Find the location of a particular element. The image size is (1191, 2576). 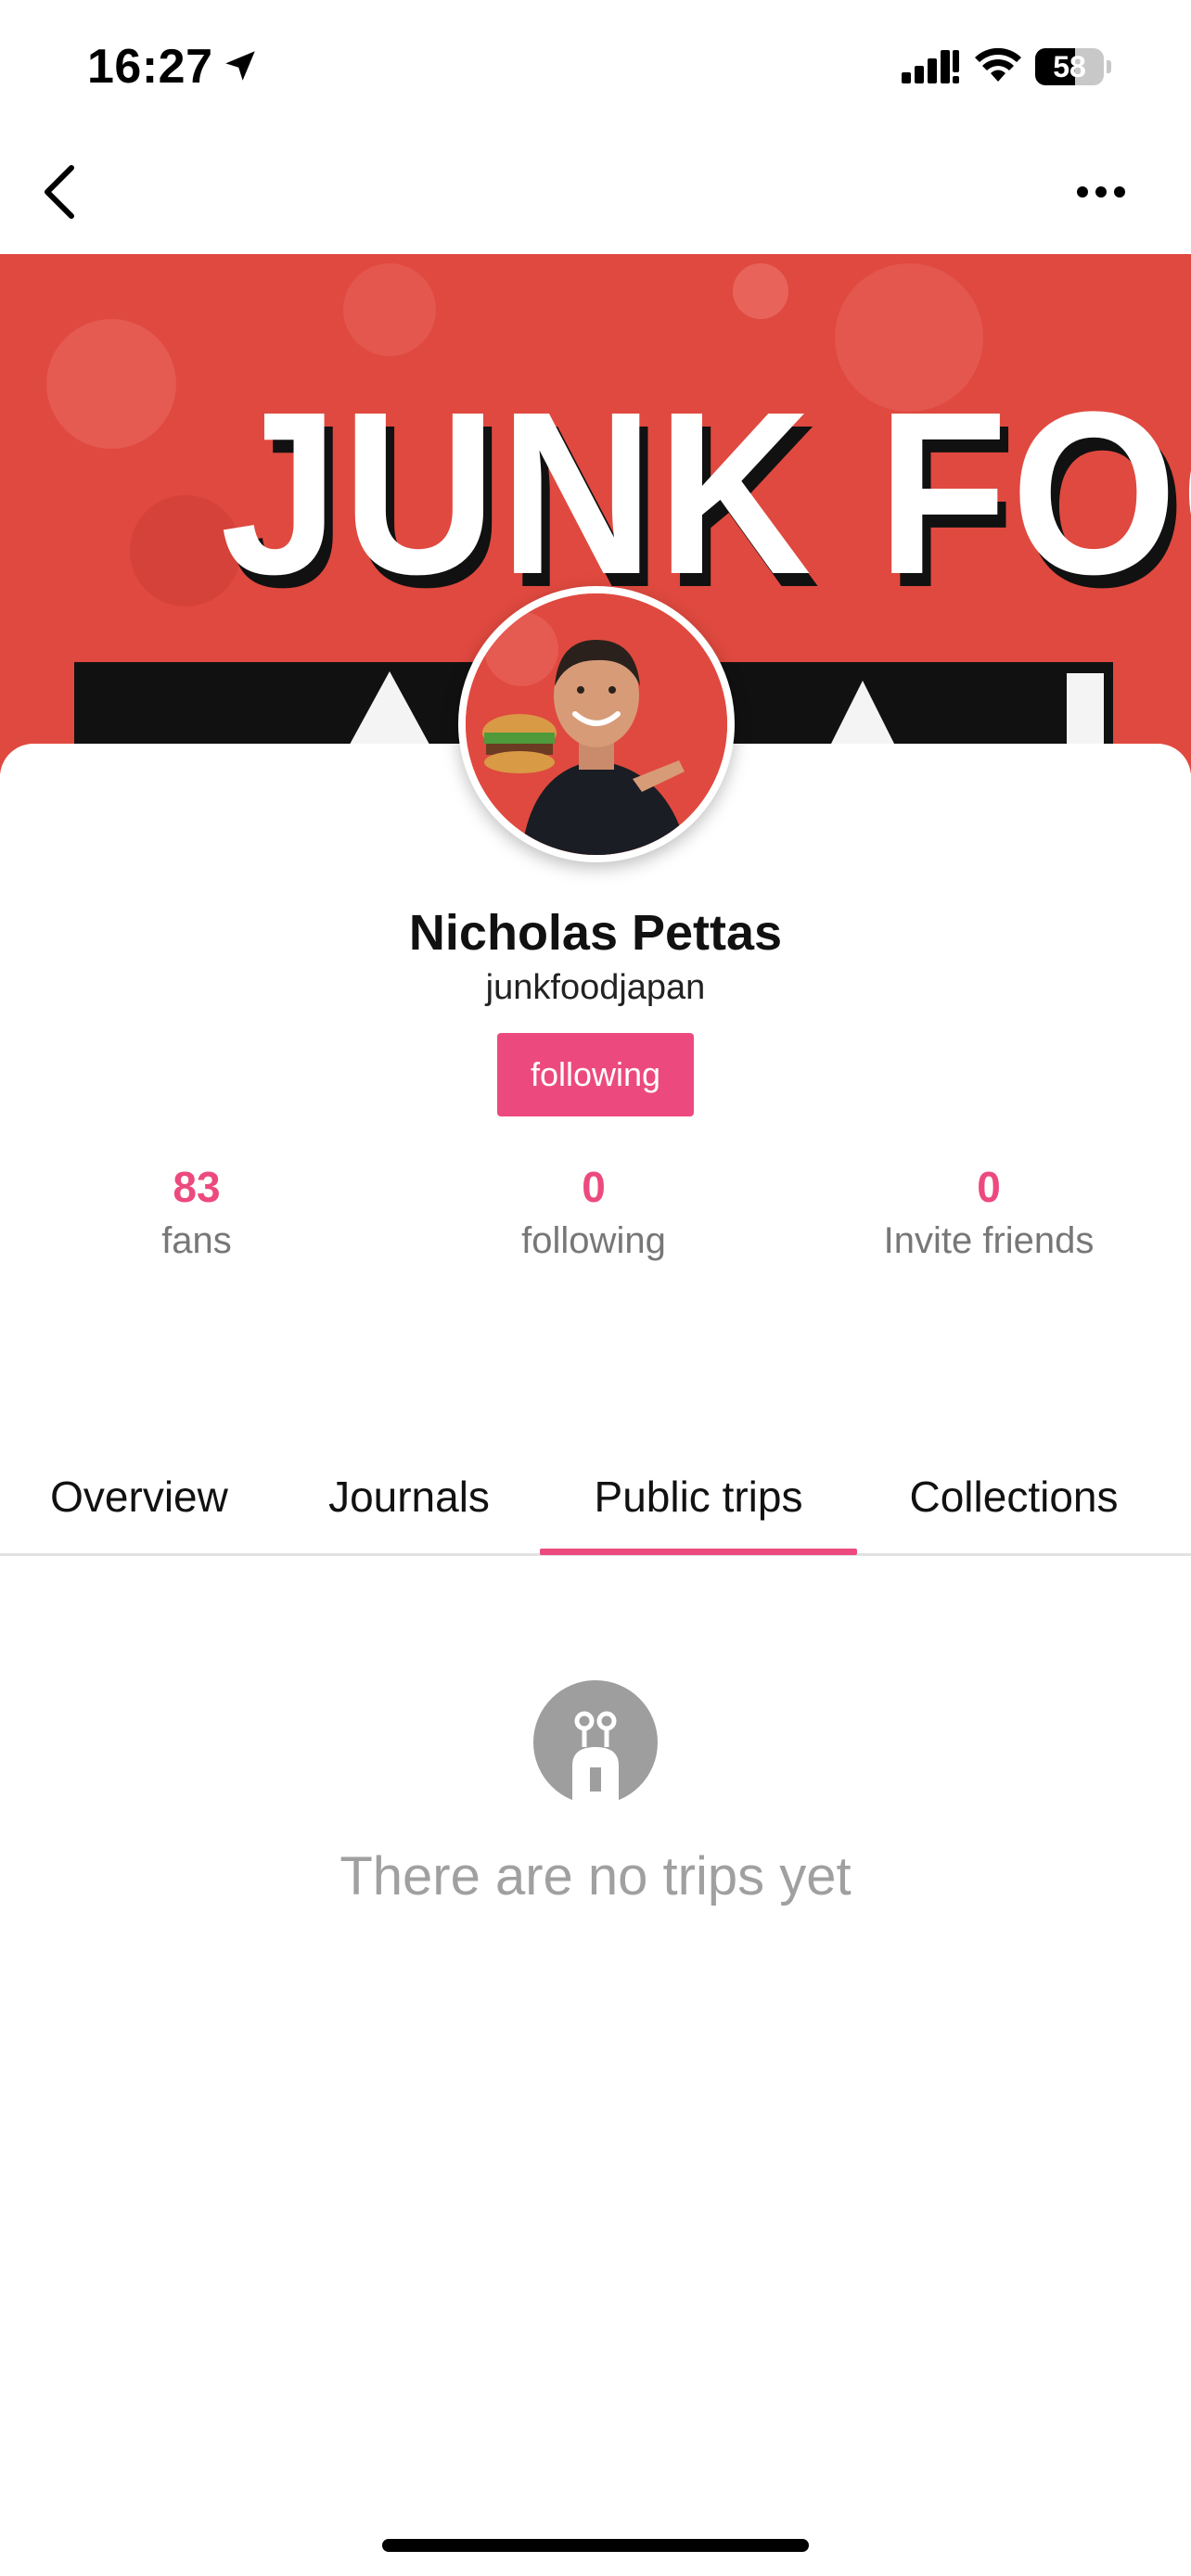

status-bar: 16:27 58 is located at coordinates (595, 65).